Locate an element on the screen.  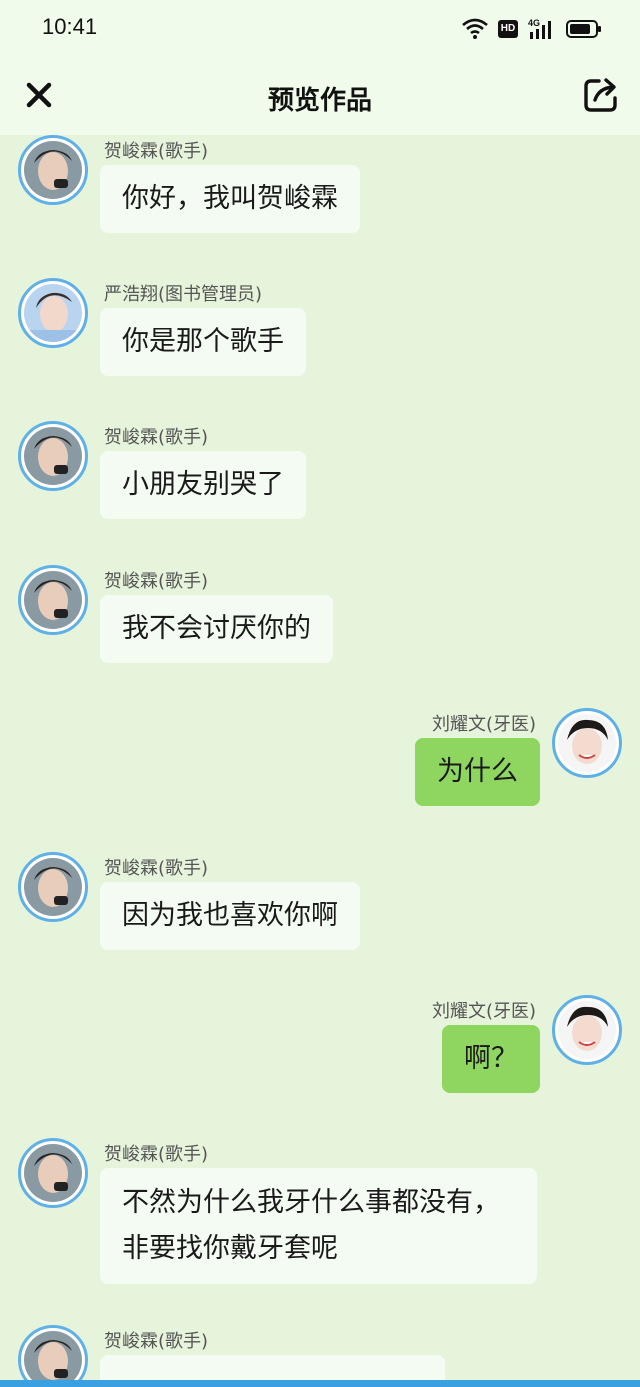
share-icon is located at coordinates (600, 95).